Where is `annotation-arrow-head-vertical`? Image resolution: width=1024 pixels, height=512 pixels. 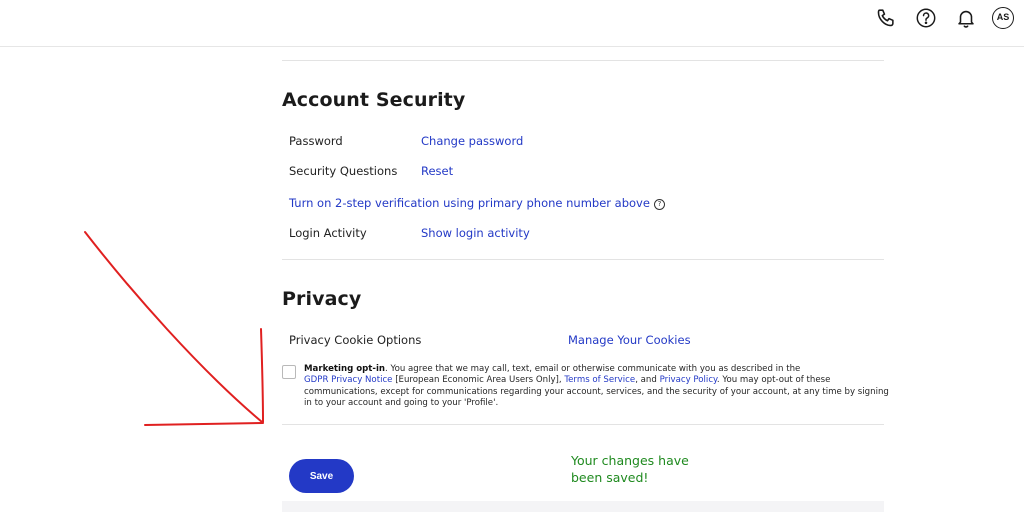 annotation-arrow-head-vertical is located at coordinates (262, 375).